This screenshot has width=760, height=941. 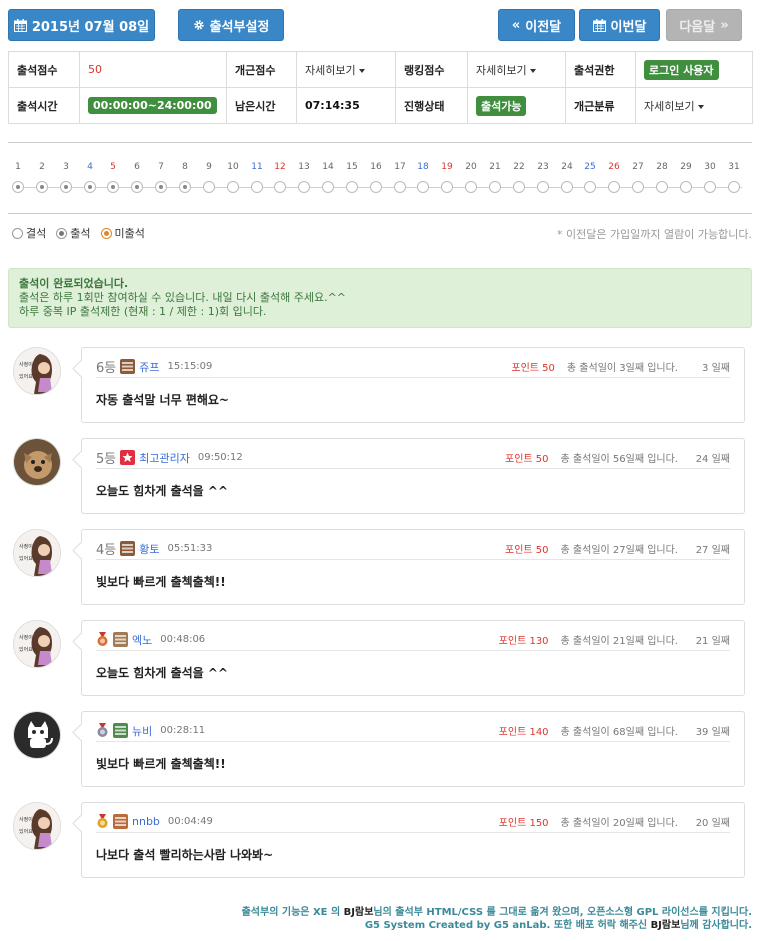 What do you see at coordinates (161, 167) in the screenshot?
I see `day-number: 7` at bounding box center [161, 167].